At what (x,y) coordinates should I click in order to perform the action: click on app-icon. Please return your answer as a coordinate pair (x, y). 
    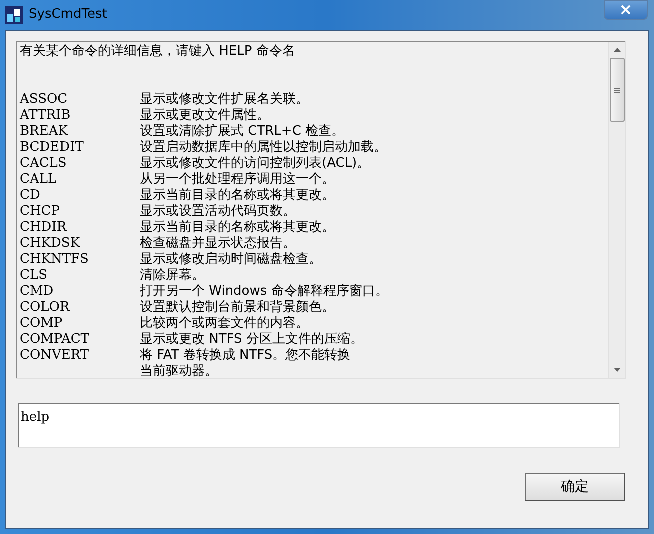
    Looking at the image, I should click on (14, 15).